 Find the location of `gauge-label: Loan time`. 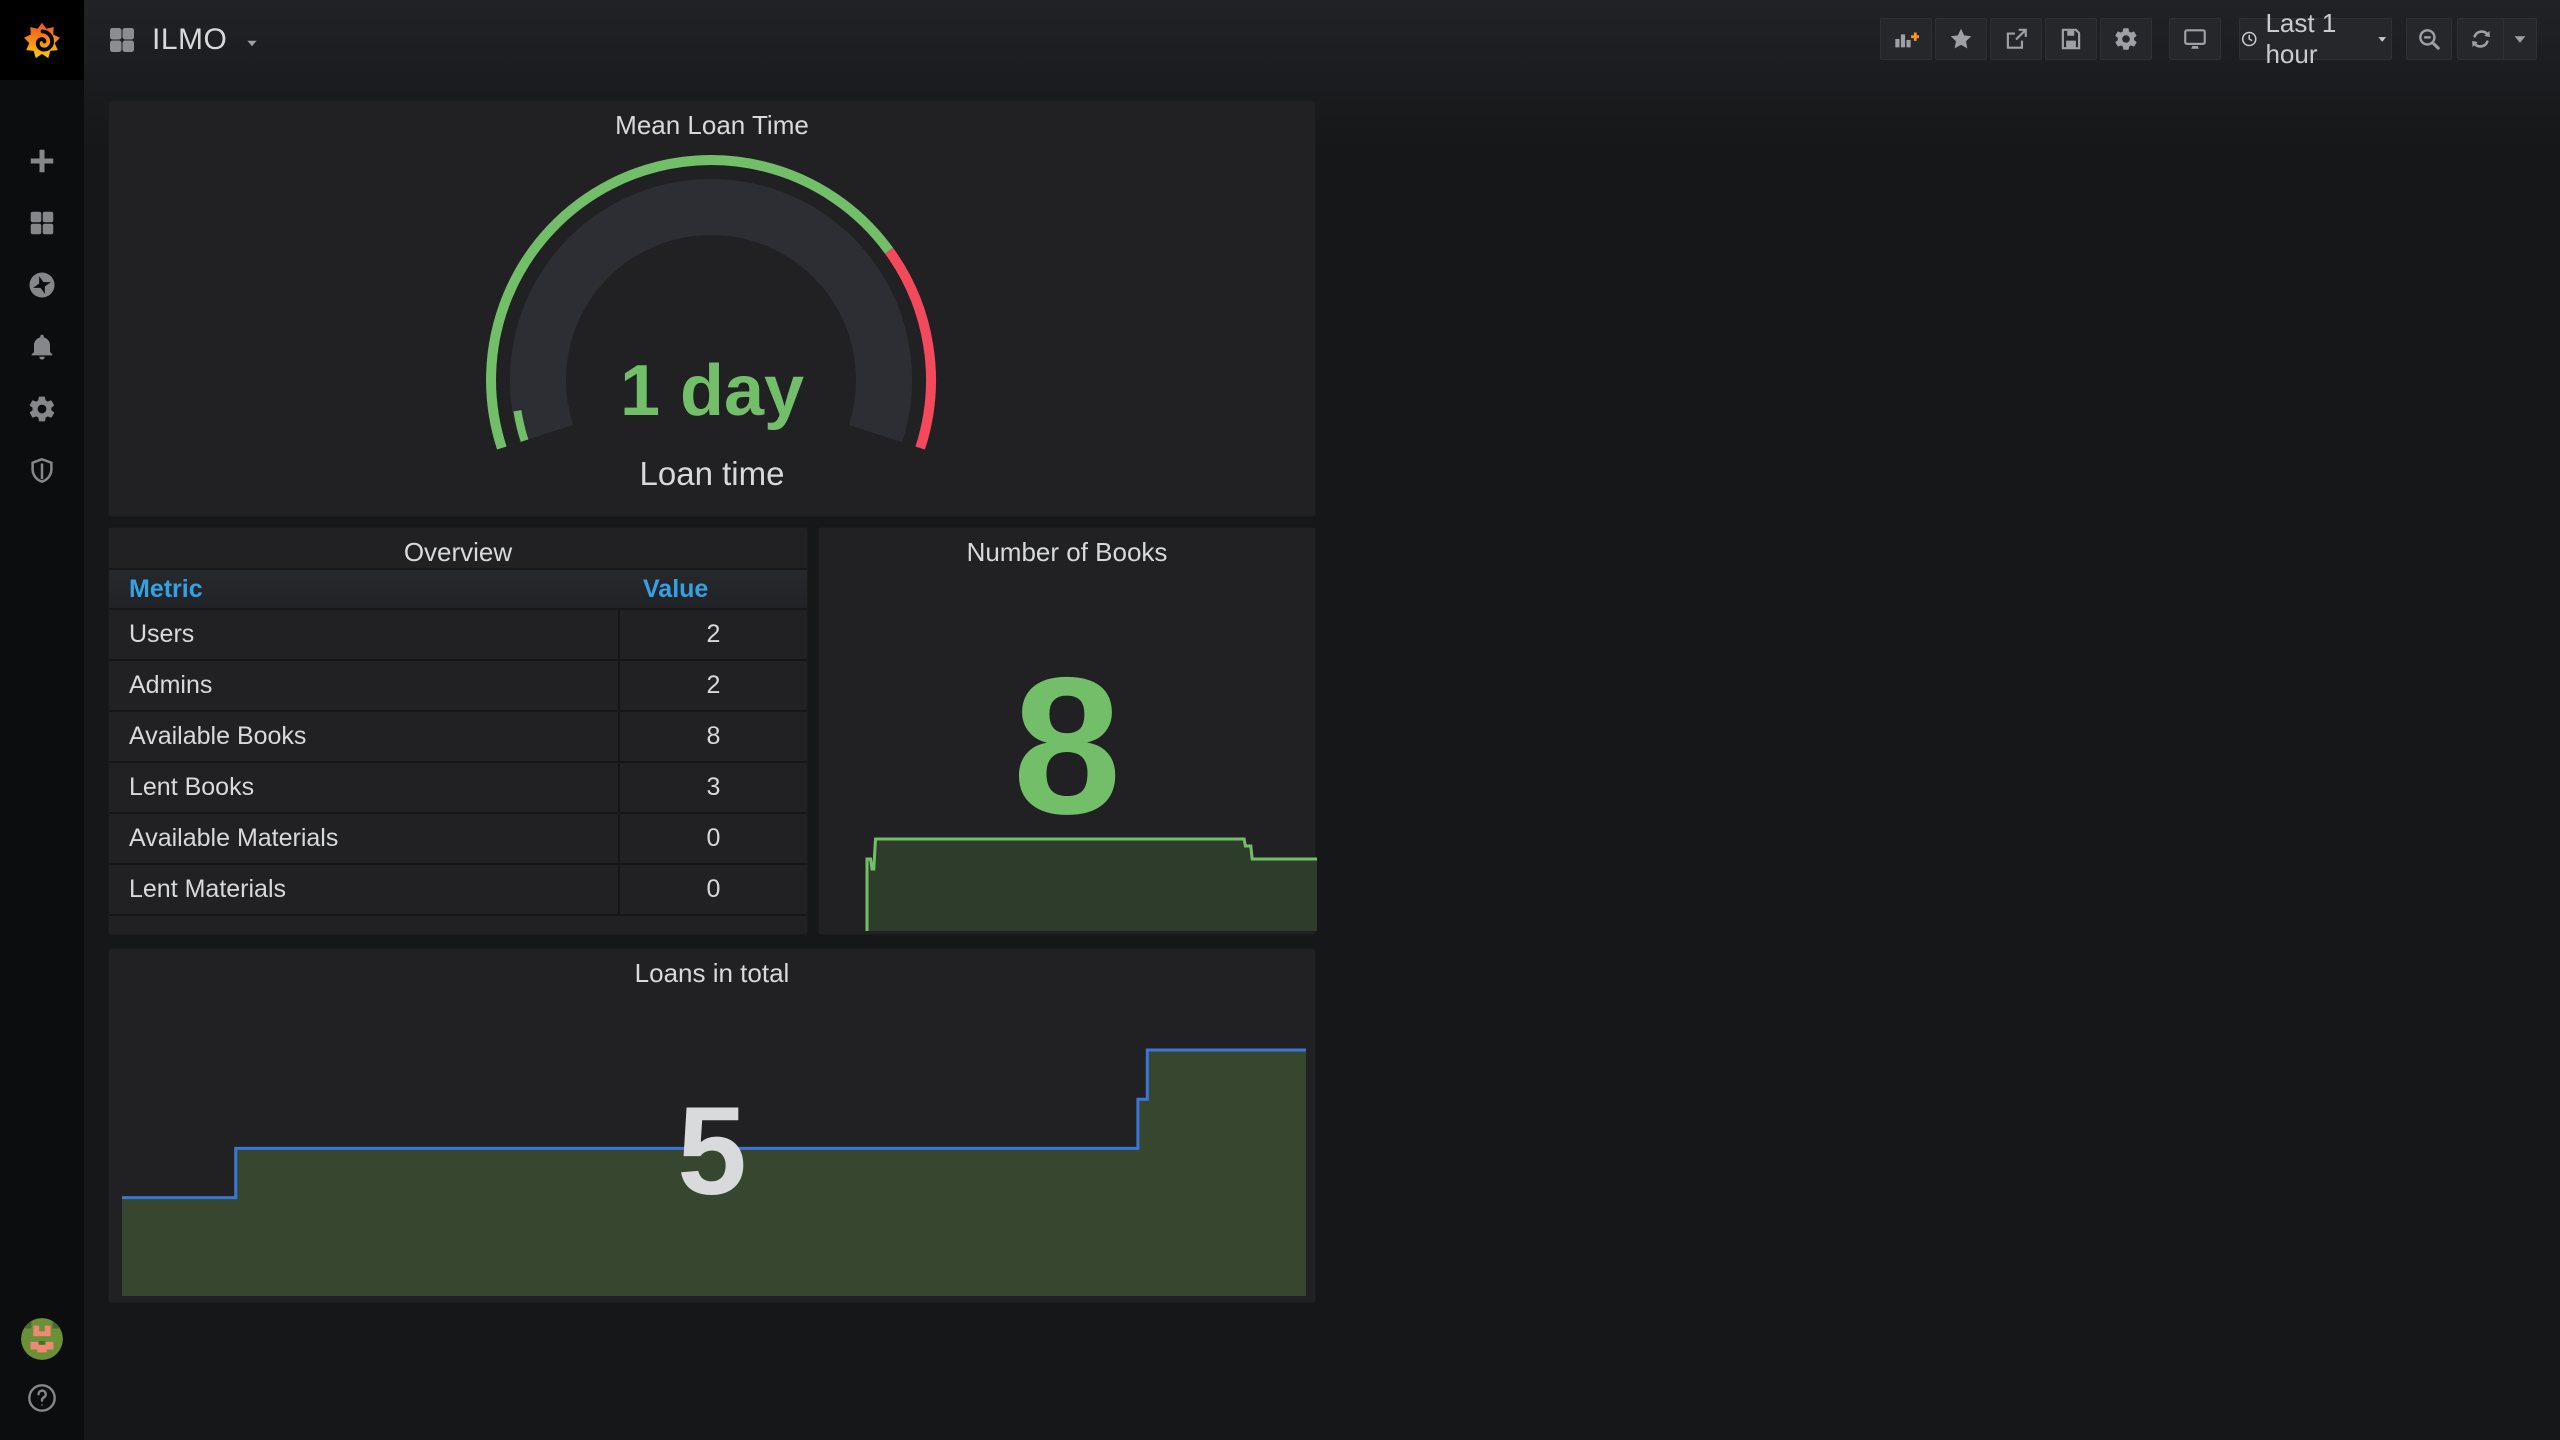

gauge-label: Loan time is located at coordinates (712, 473).